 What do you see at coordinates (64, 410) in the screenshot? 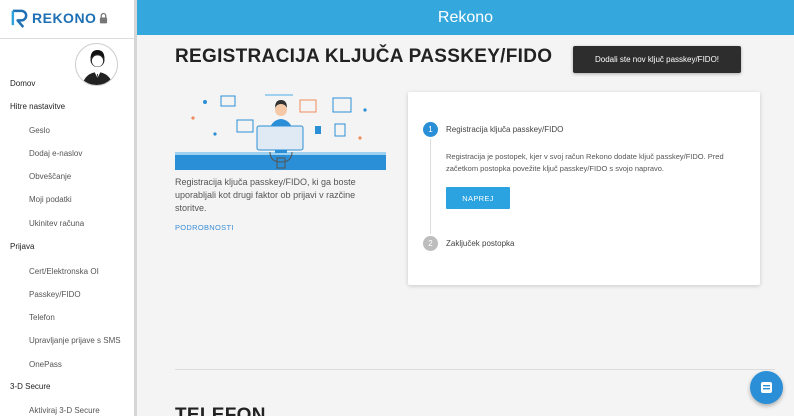
I see `sidebar-item-aktiviraj-3d-secure: Aktiviraj 3-D Secure` at bounding box center [64, 410].